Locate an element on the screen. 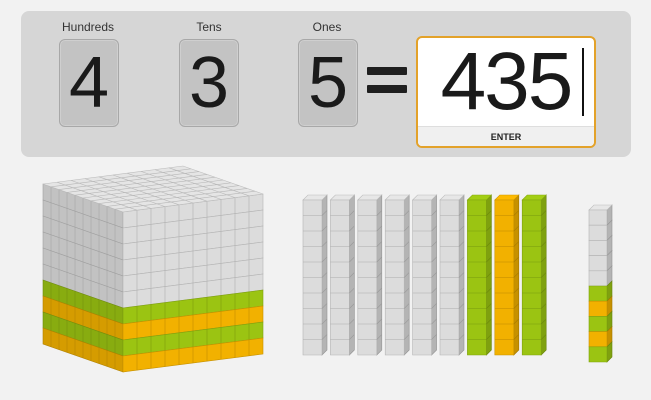 This screenshot has width=651, height=400. tens-place: Tens is located at coordinates (209, 27).